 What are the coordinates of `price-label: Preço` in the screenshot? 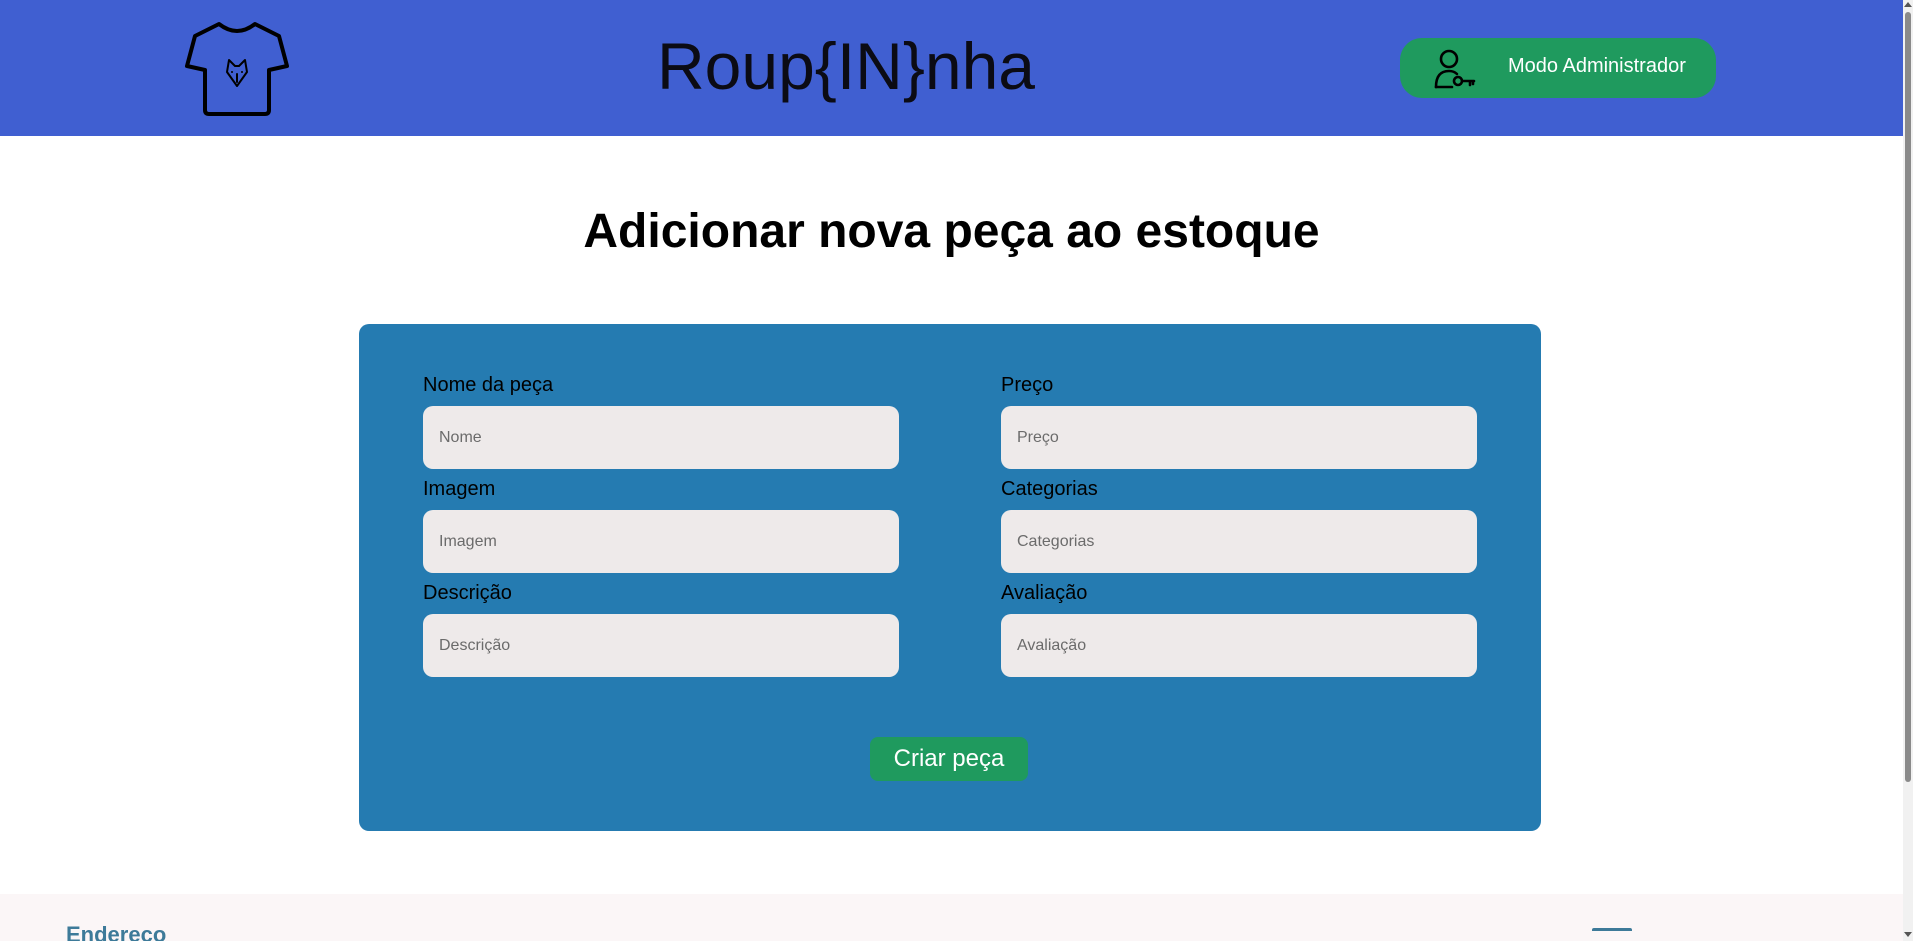 It's located at (1027, 385).